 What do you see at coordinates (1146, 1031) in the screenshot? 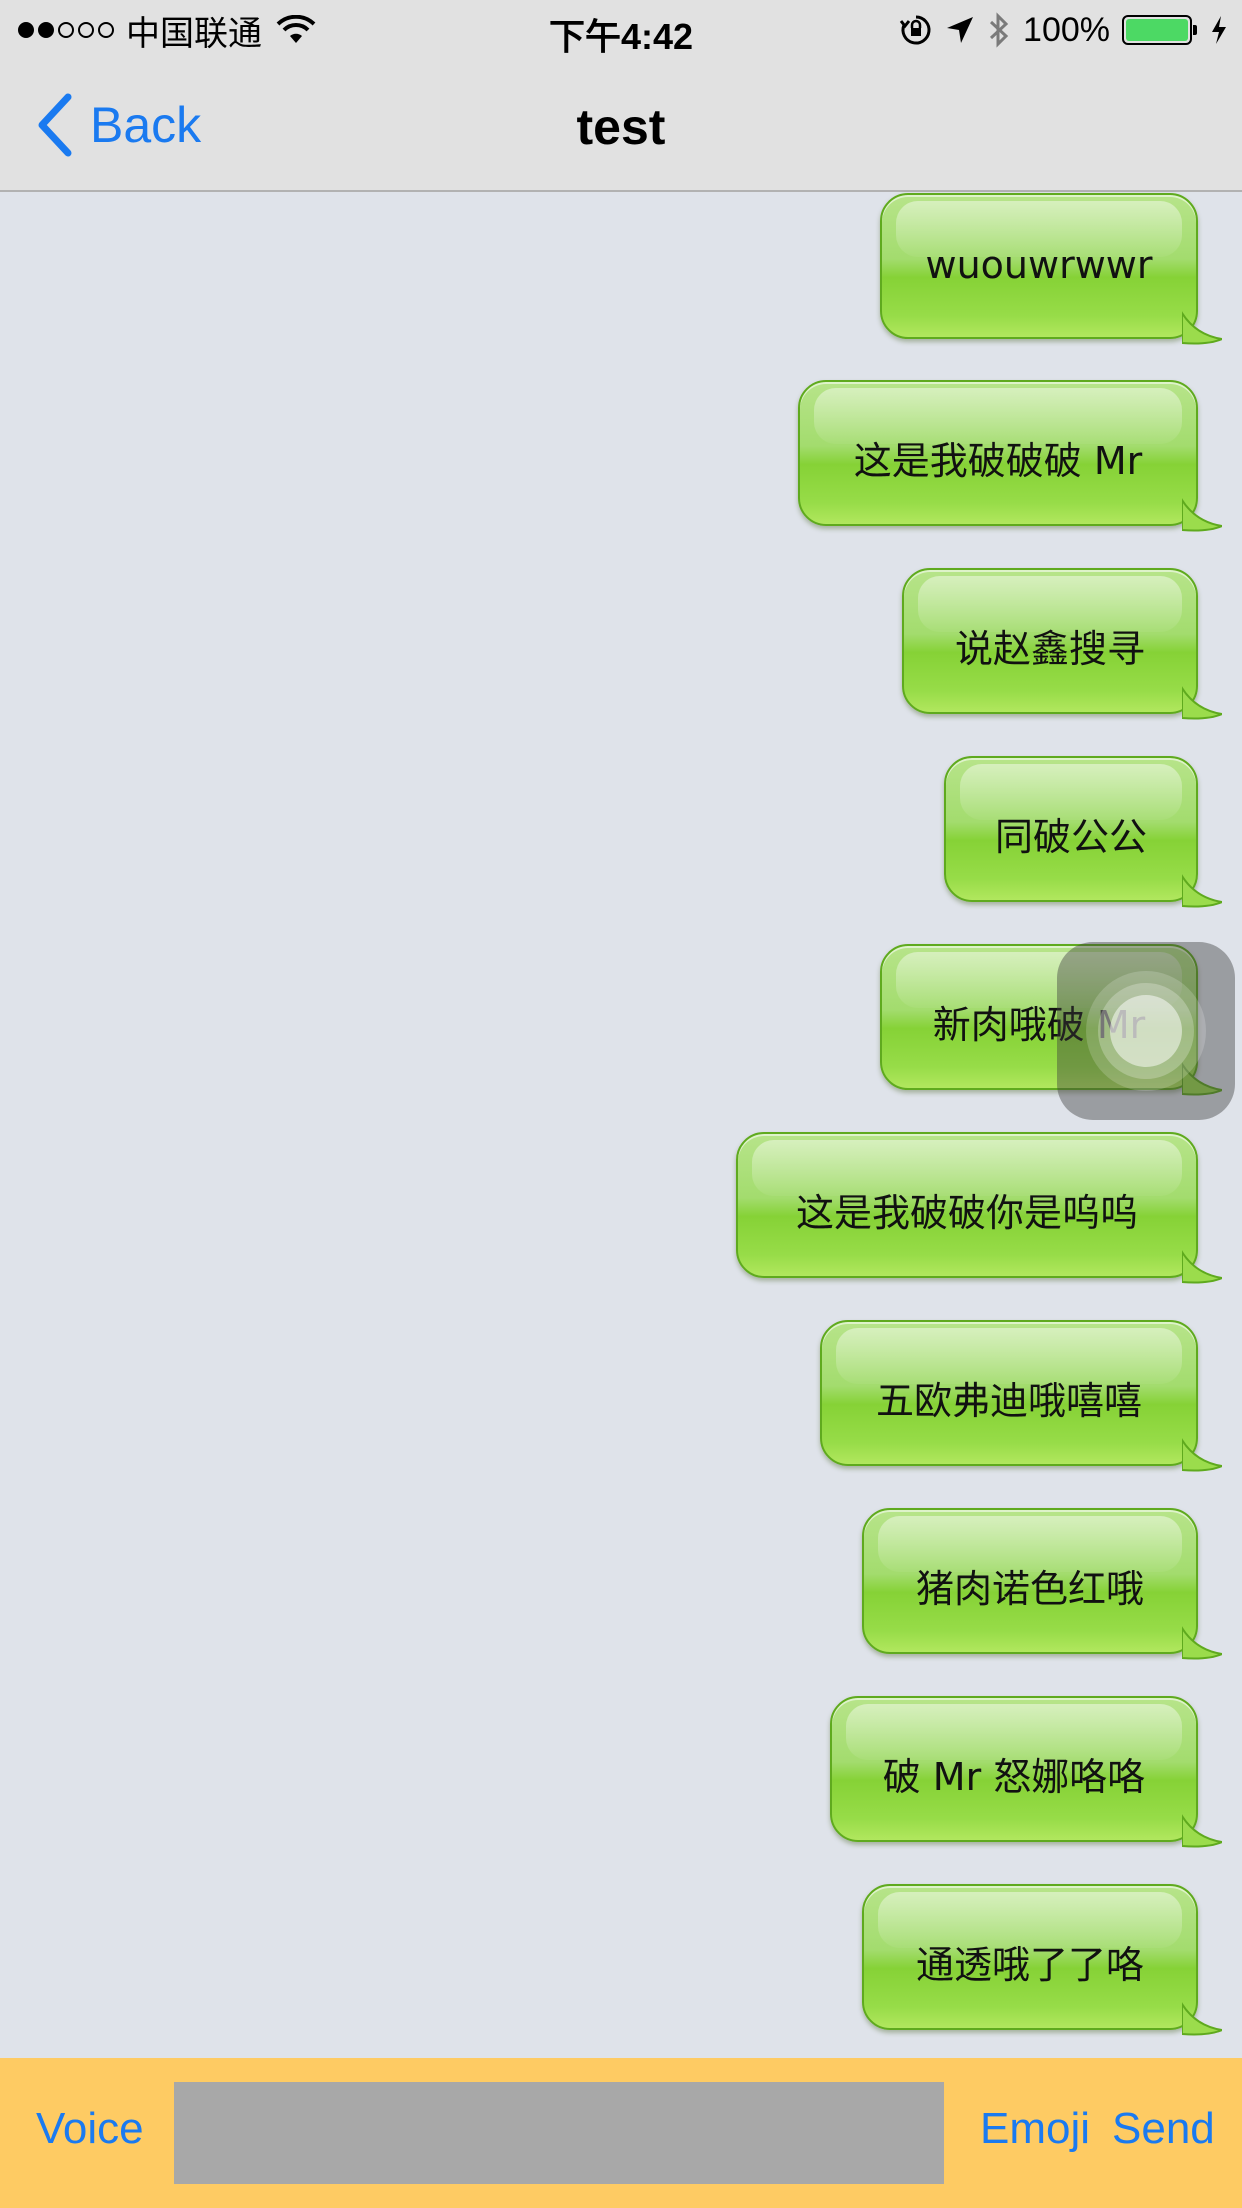
I see `assistive-touch-button` at bounding box center [1146, 1031].